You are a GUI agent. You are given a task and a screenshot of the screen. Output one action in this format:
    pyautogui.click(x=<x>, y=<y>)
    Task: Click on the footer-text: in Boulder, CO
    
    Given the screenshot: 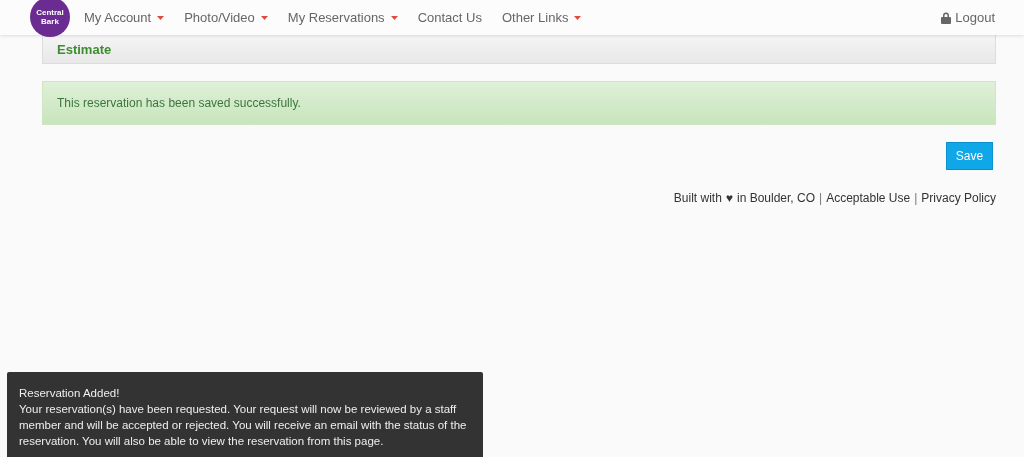 What is the action you would take?
    pyautogui.click(x=775, y=198)
    